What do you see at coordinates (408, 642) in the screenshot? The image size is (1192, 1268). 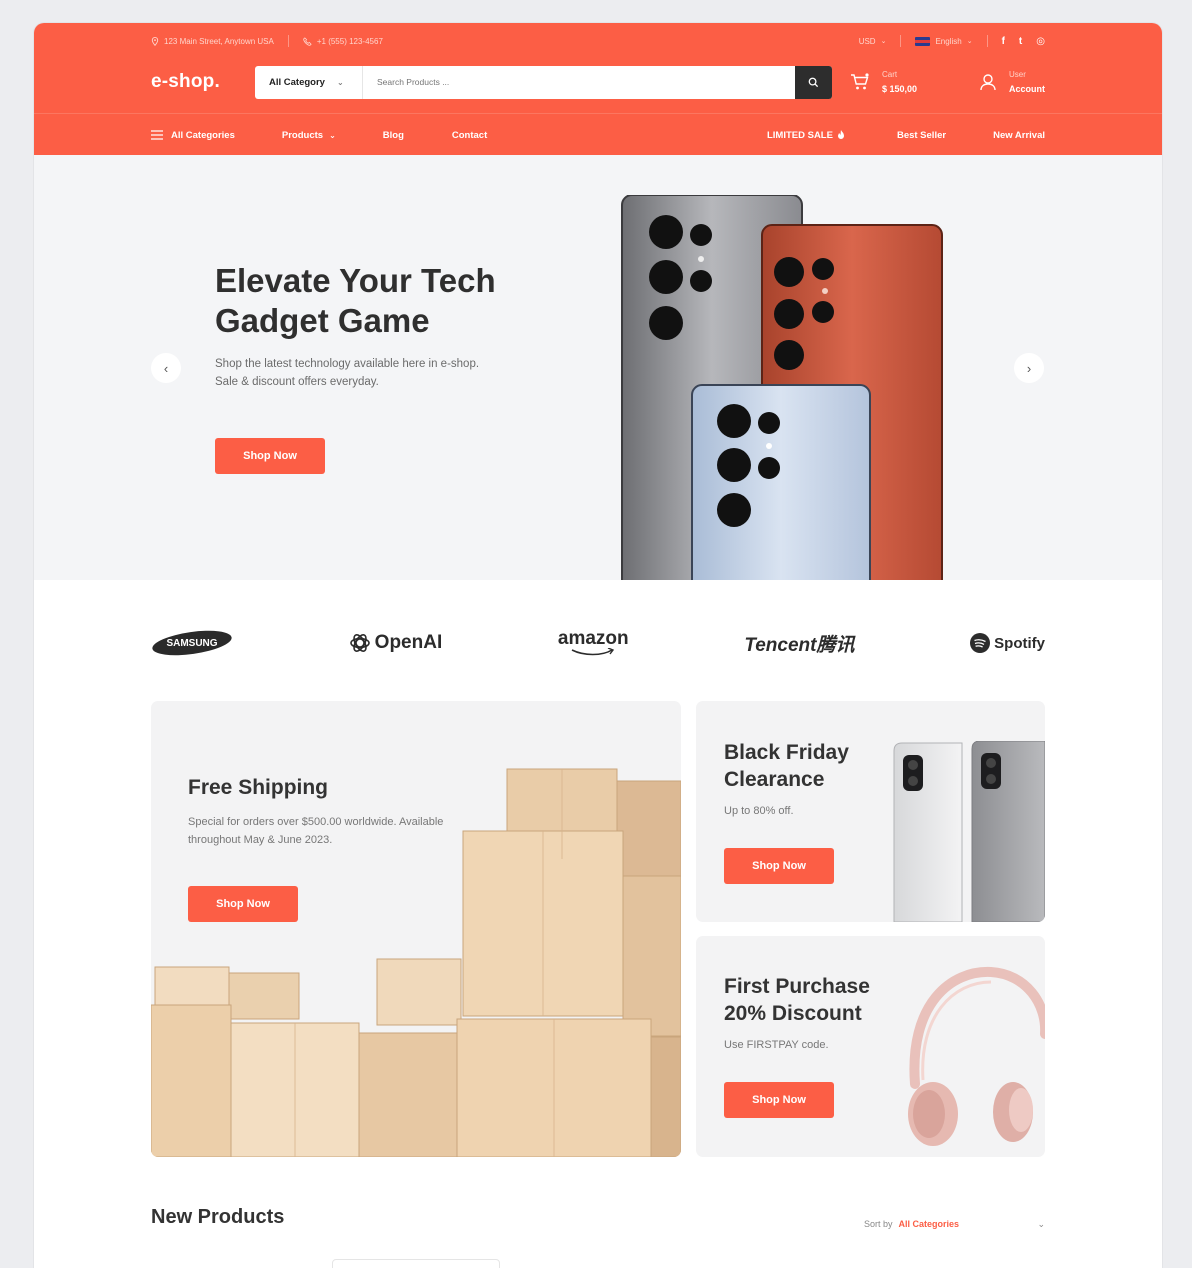 I see `brand-openai-text: OpenAI` at bounding box center [408, 642].